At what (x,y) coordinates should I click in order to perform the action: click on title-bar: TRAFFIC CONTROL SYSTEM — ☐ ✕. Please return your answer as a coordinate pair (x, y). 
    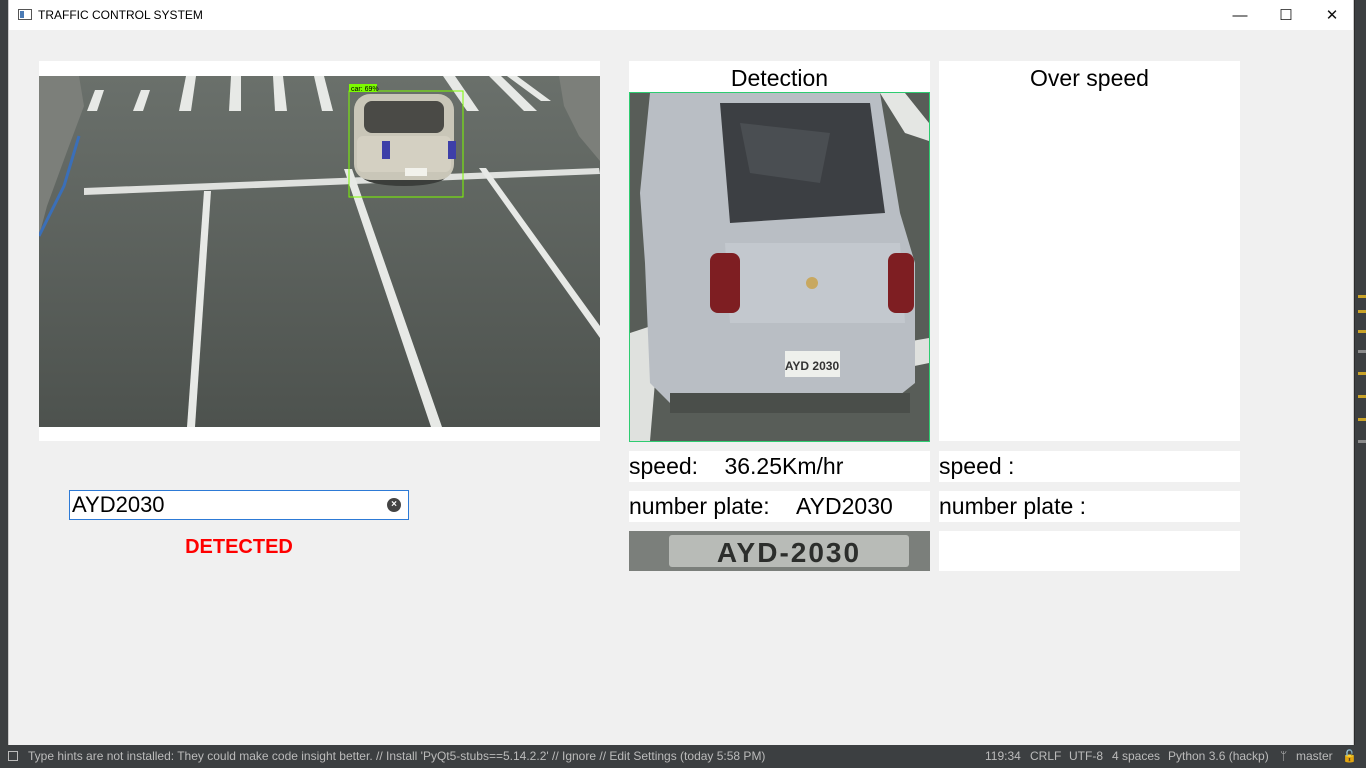
    Looking at the image, I should click on (681, 15).